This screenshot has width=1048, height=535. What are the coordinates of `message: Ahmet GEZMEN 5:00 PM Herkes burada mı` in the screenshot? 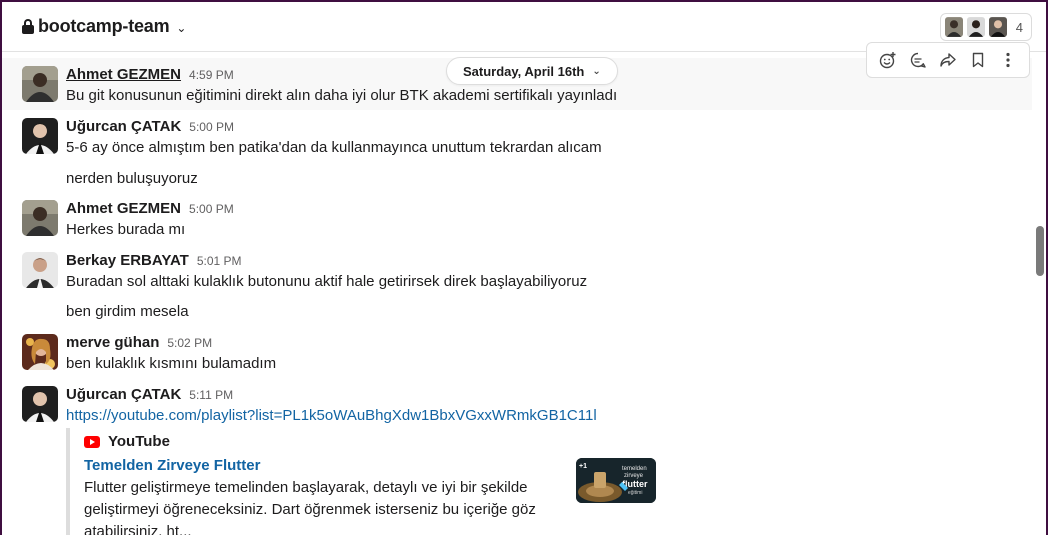 It's located at (517, 218).